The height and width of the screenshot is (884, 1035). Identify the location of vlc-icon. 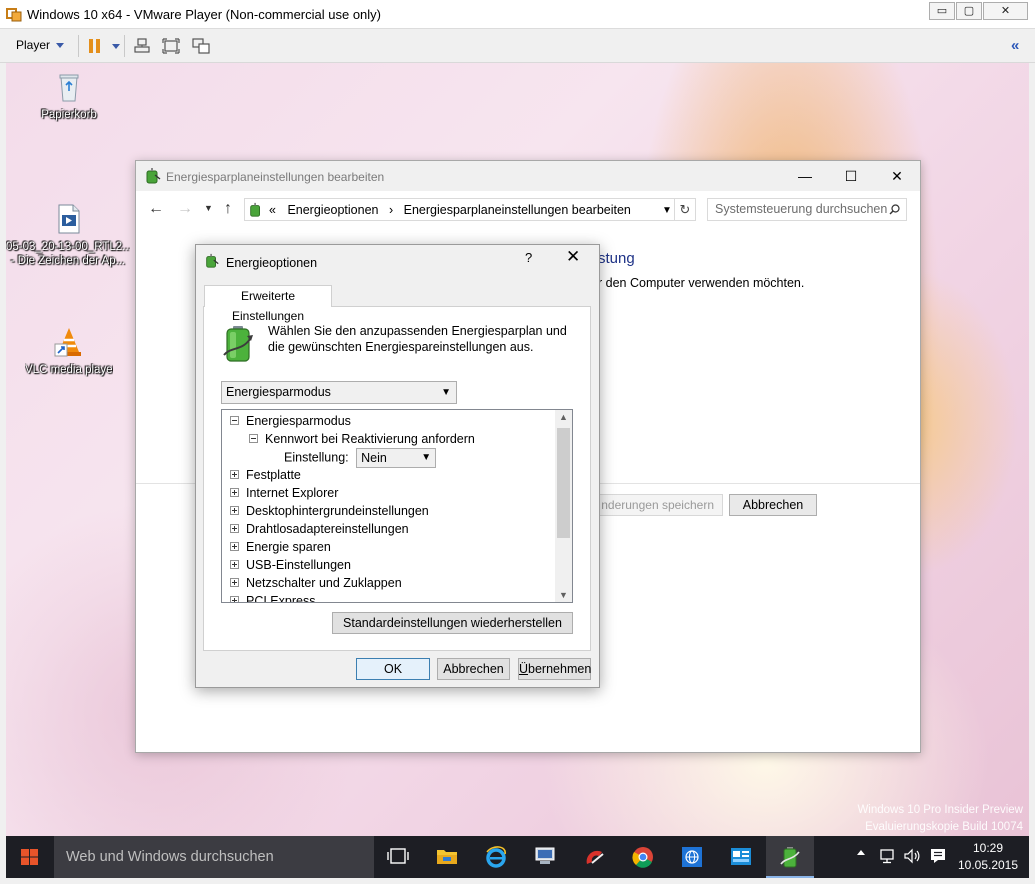
(67, 342).